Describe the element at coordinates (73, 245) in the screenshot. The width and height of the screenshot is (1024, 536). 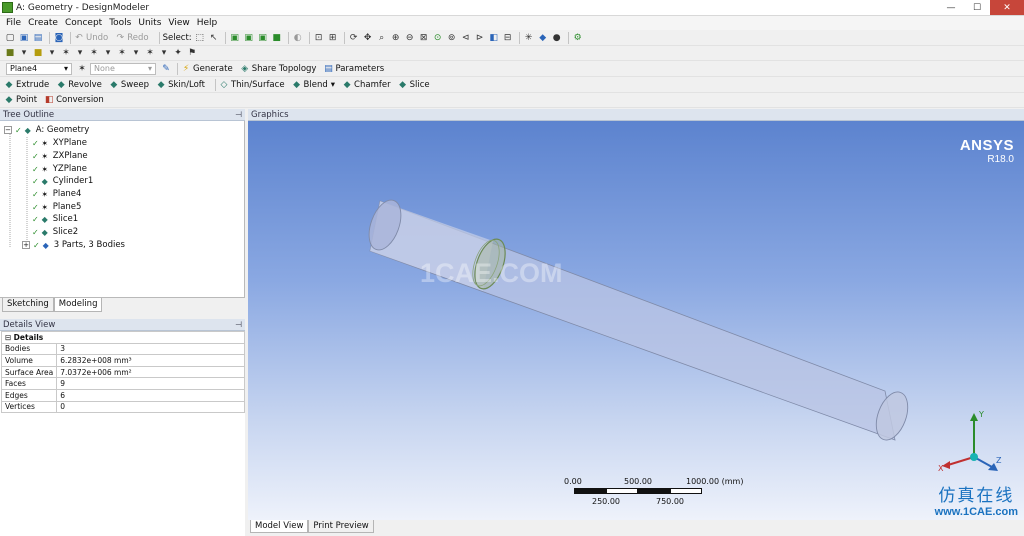
I see `tree-item-parts: + ✓ ◆ 3 Parts, 3 Bodies` at that location.